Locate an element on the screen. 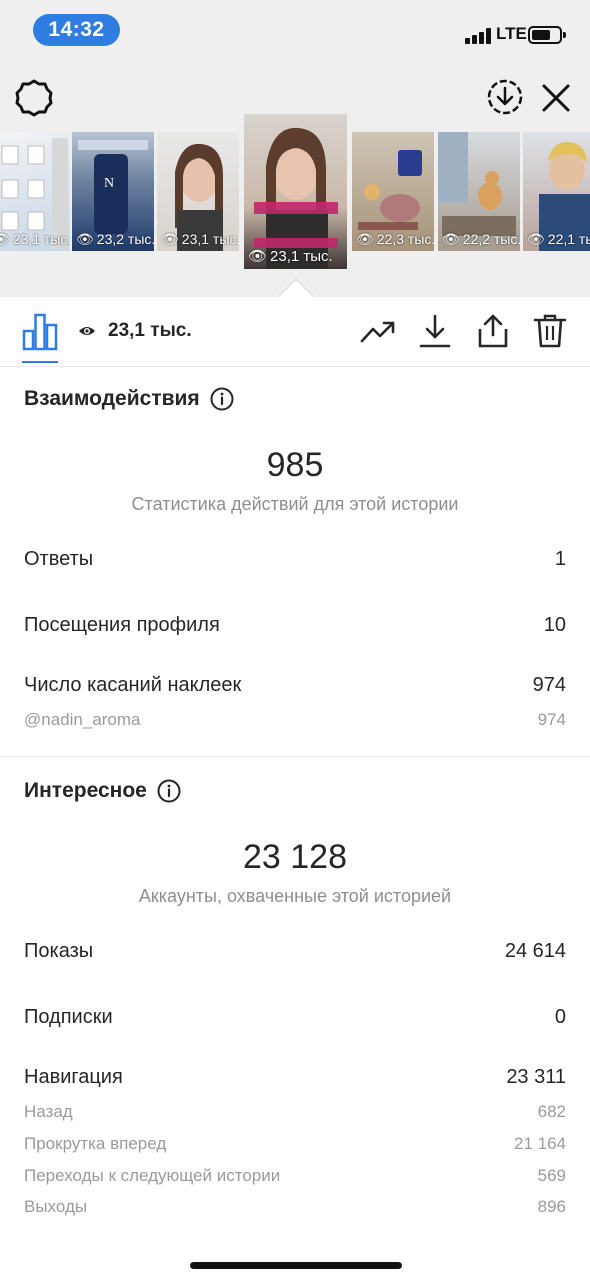  discovery-title: Интересное is located at coordinates (85, 790).